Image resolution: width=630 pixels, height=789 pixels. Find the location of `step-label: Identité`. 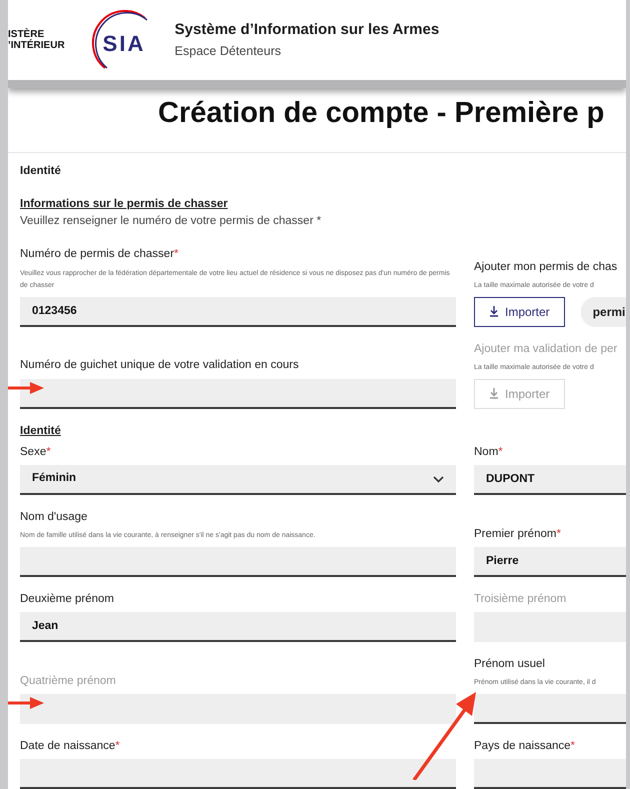

step-label: Identité is located at coordinates (41, 171).